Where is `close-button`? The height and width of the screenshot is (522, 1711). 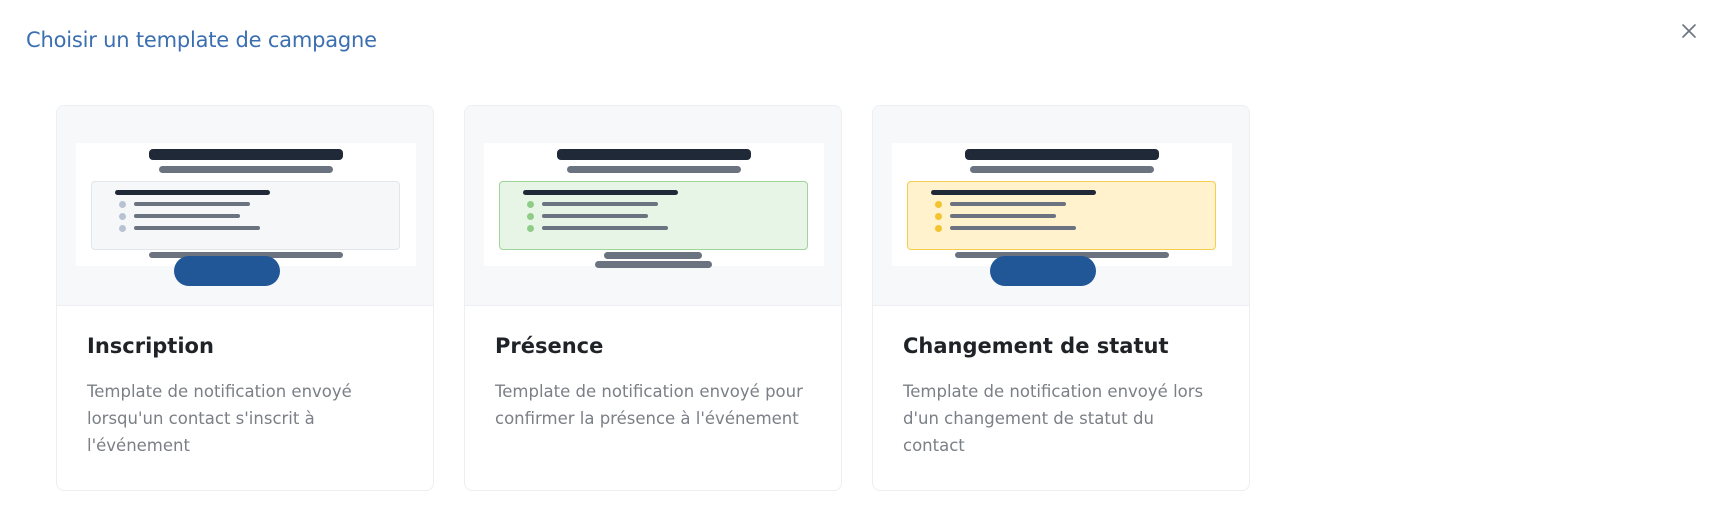 close-button is located at coordinates (1689, 31).